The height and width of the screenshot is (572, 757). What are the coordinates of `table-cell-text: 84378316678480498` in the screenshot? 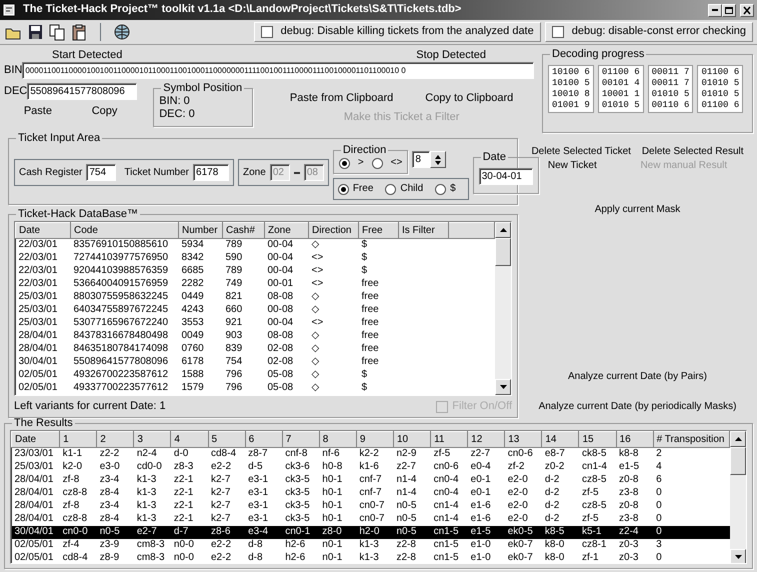 It's located at (121, 336).